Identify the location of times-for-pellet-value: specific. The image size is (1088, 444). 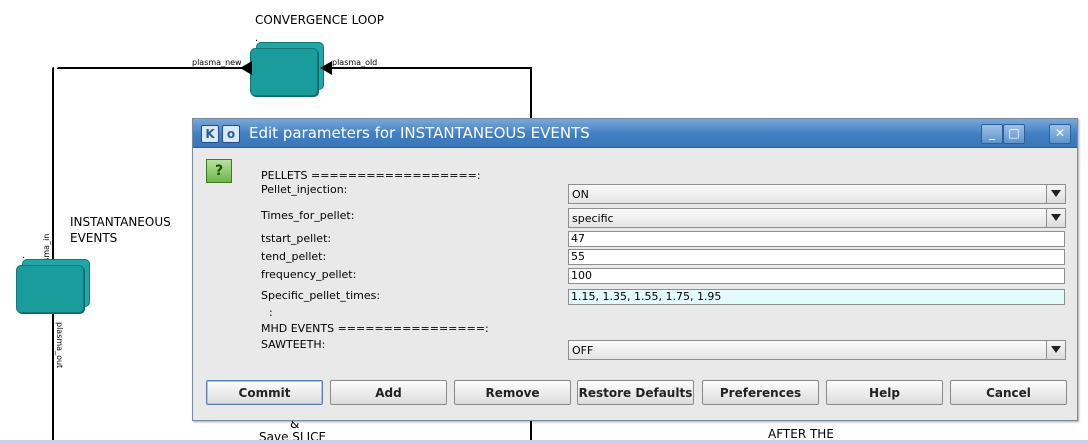
(593, 218).